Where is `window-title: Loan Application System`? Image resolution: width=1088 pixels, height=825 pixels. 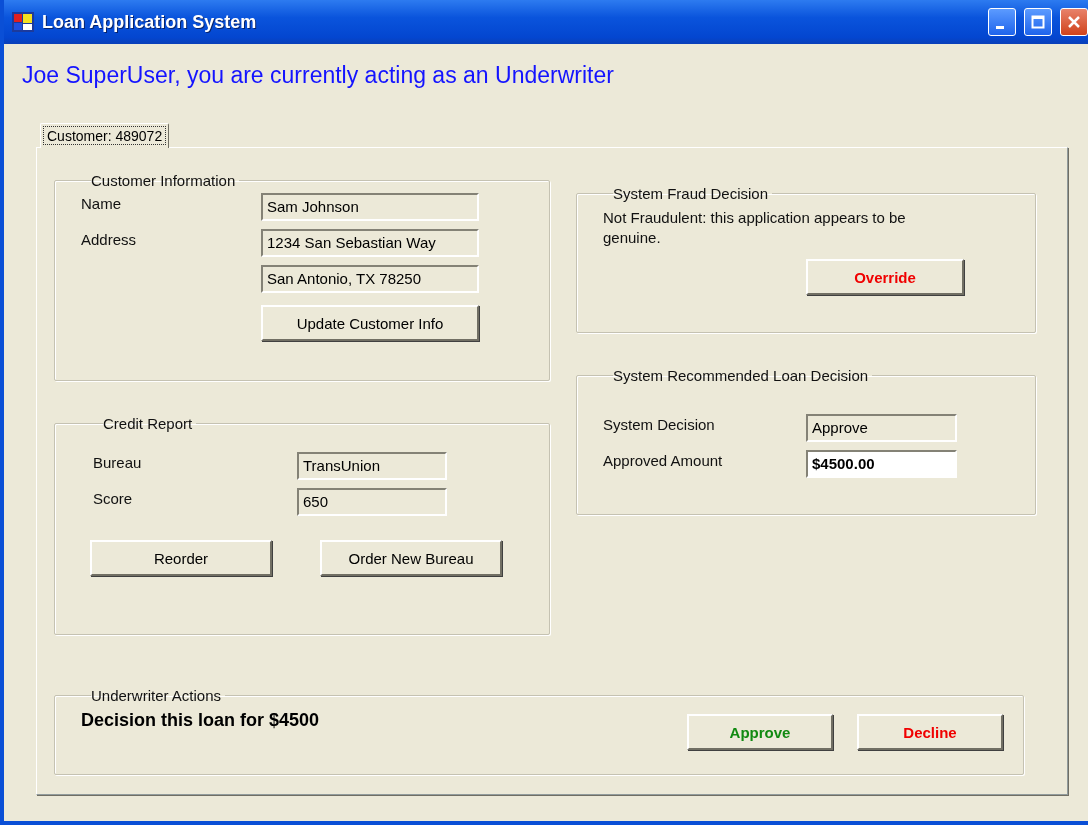 window-title: Loan Application System is located at coordinates (150, 22).